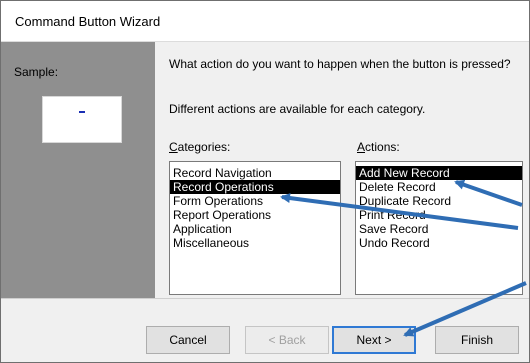  Describe the element at coordinates (255, 201) in the screenshot. I see `category-item: Form Operations` at that location.